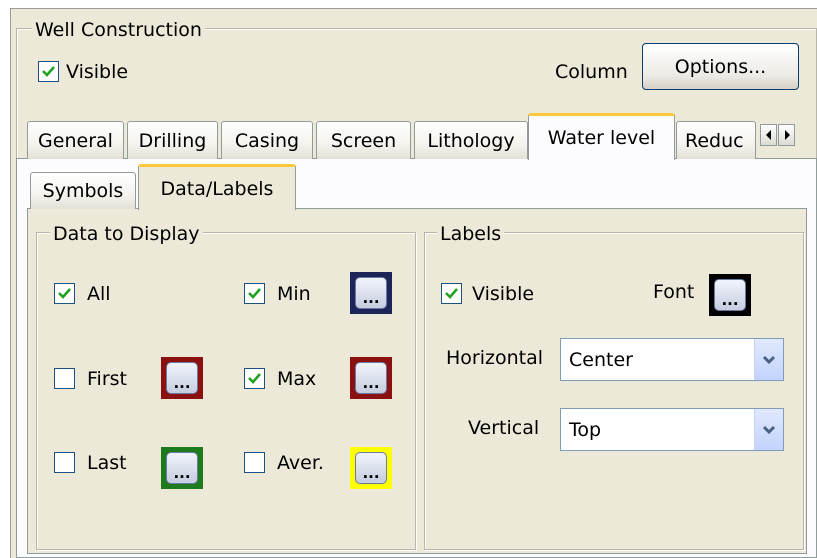 This screenshot has width=817, height=558. I want to click on max-label: Max, so click(297, 379).